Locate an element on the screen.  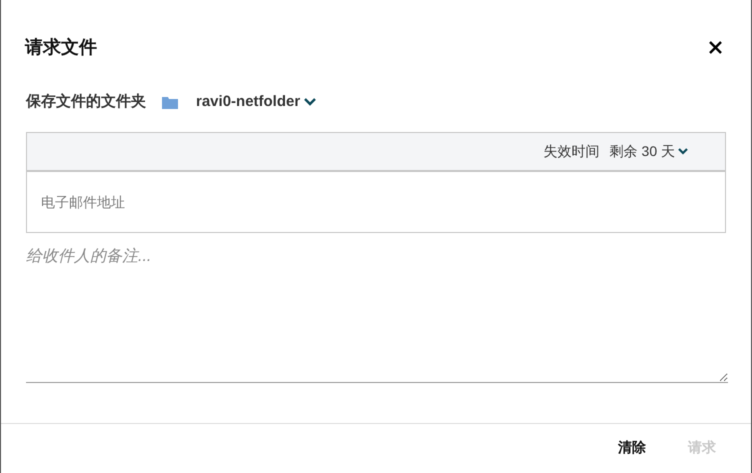
close-icon is located at coordinates (715, 47).